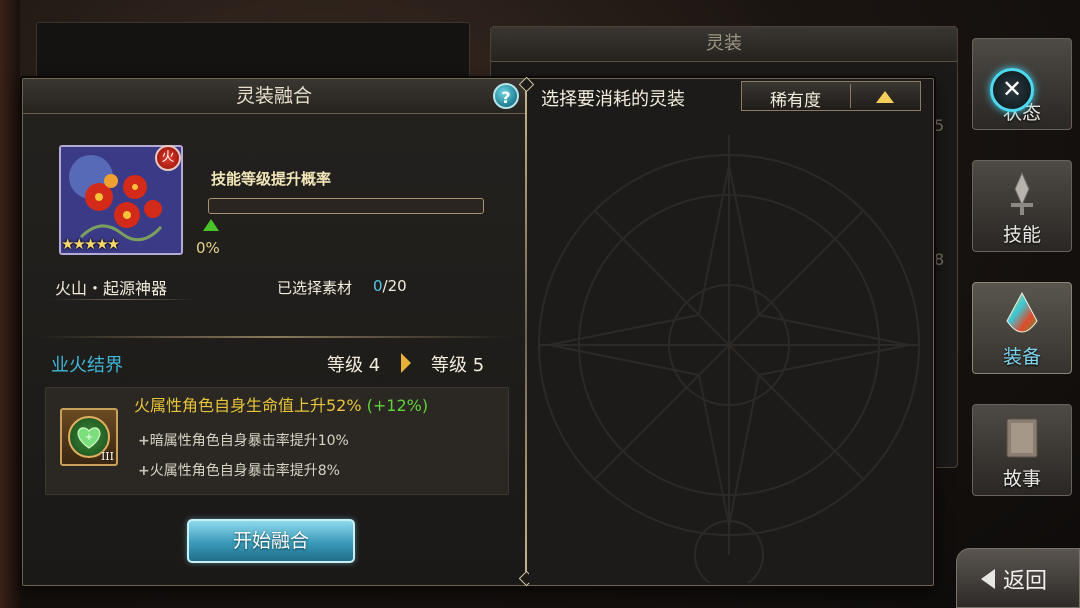  What do you see at coordinates (988, 579) in the screenshot?
I see `back-arrow-icon` at bounding box center [988, 579].